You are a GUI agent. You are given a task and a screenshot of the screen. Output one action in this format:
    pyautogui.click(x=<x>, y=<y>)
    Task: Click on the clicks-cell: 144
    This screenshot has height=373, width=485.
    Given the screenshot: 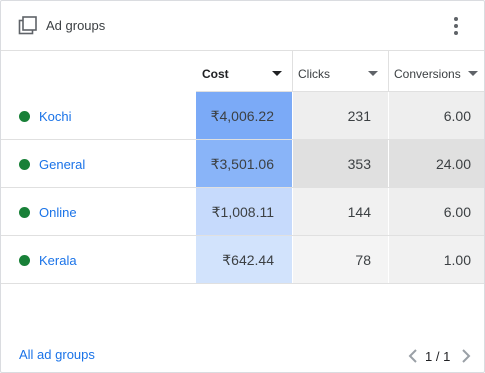 What is the action you would take?
    pyautogui.click(x=340, y=211)
    